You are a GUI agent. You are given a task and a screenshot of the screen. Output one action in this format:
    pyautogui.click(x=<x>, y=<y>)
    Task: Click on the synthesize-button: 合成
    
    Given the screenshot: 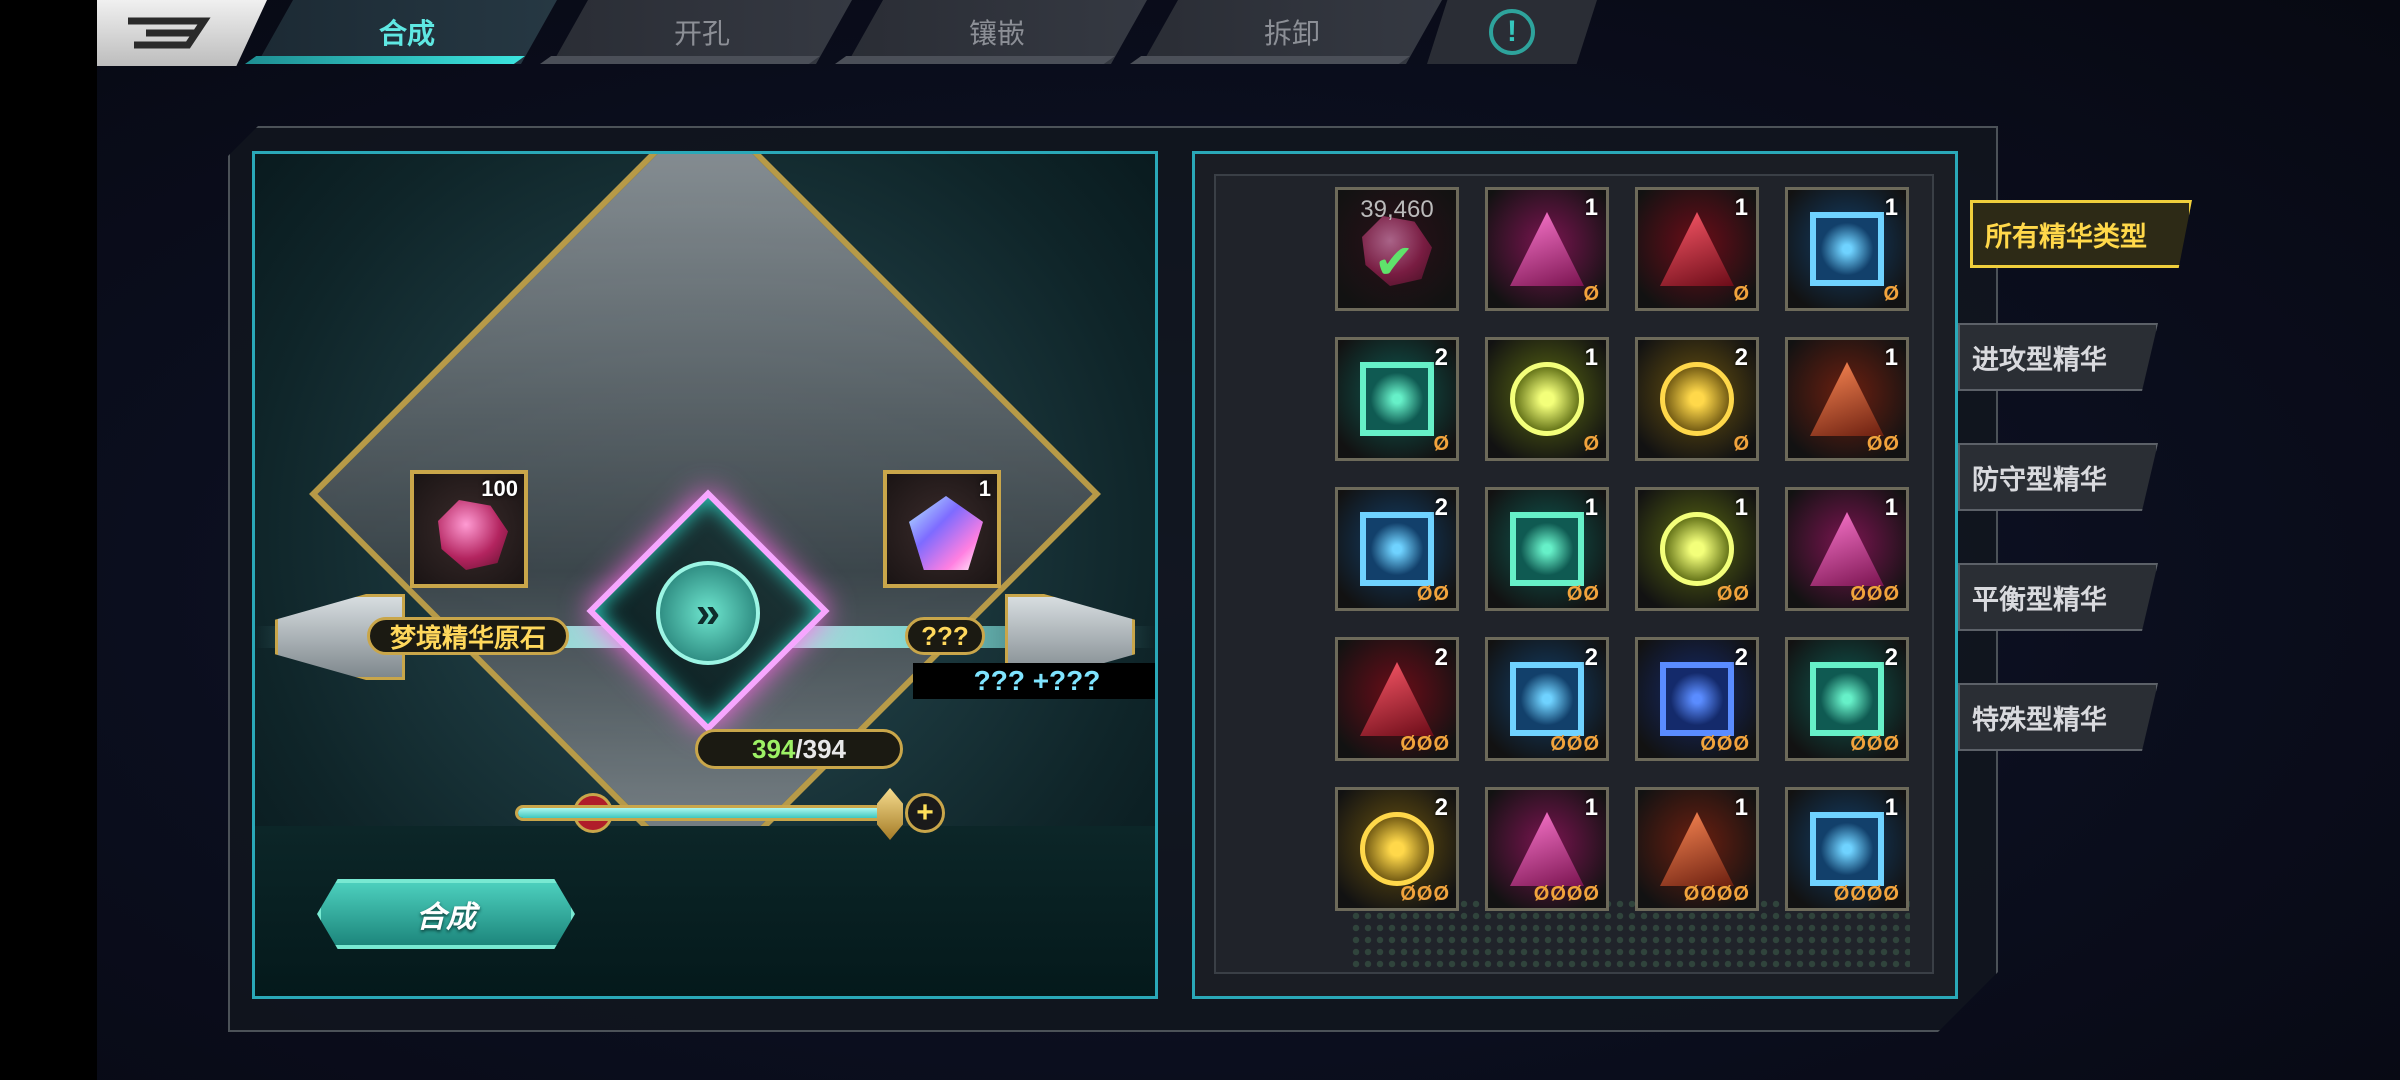 What is the action you would take?
    pyautogui.click(x=446, y=914)
    